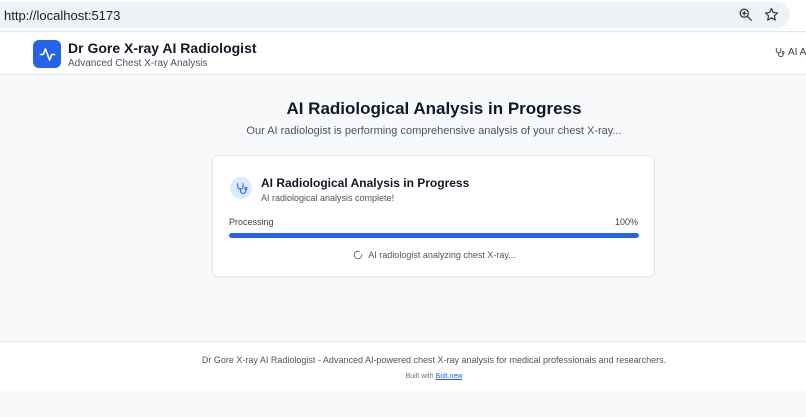  Describe the element at coordinates (251, 222) in the screenshot. I see `progress-label: Processing` at that location.